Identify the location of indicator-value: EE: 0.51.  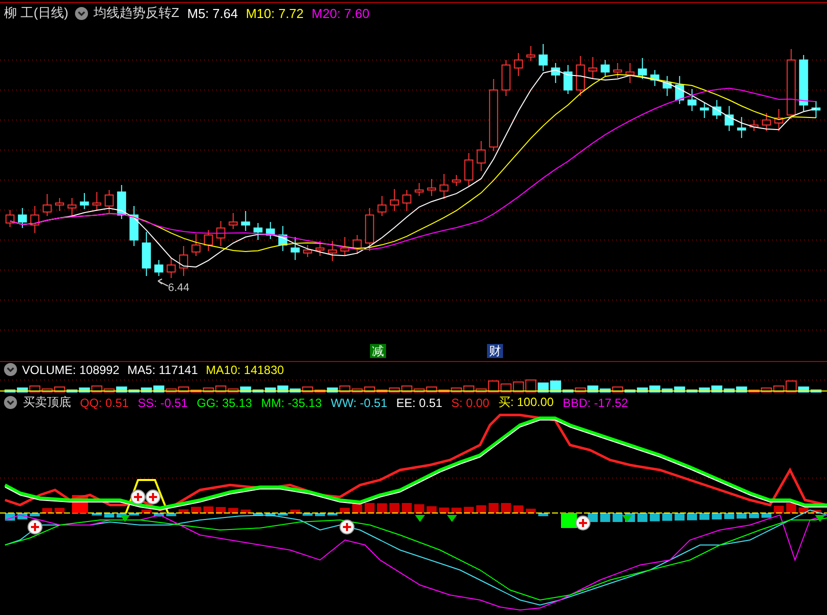
(419, 403).